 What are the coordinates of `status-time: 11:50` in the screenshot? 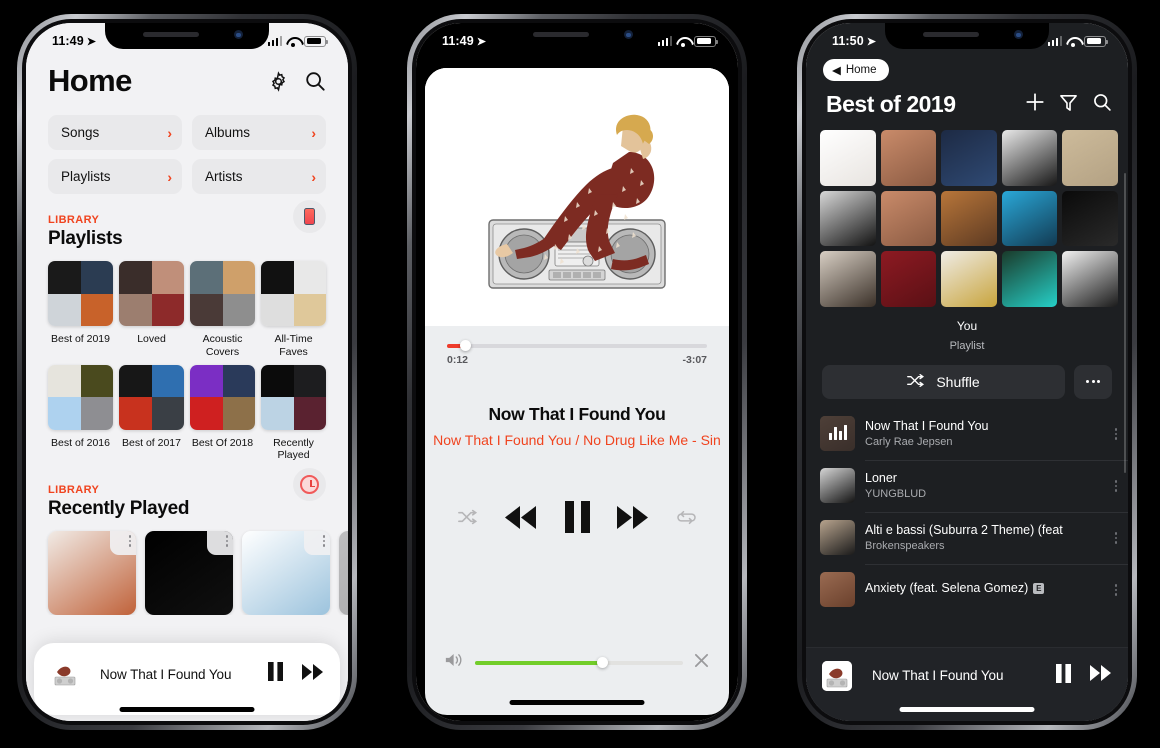 It's located at (848, 41).